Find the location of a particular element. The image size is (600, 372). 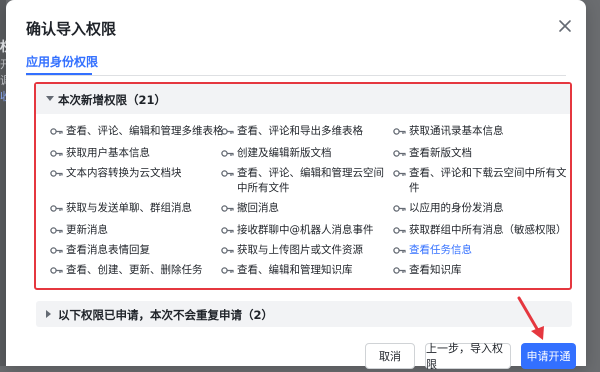

permission-item: 查看新版文档 is located at coordinates (488, 153).